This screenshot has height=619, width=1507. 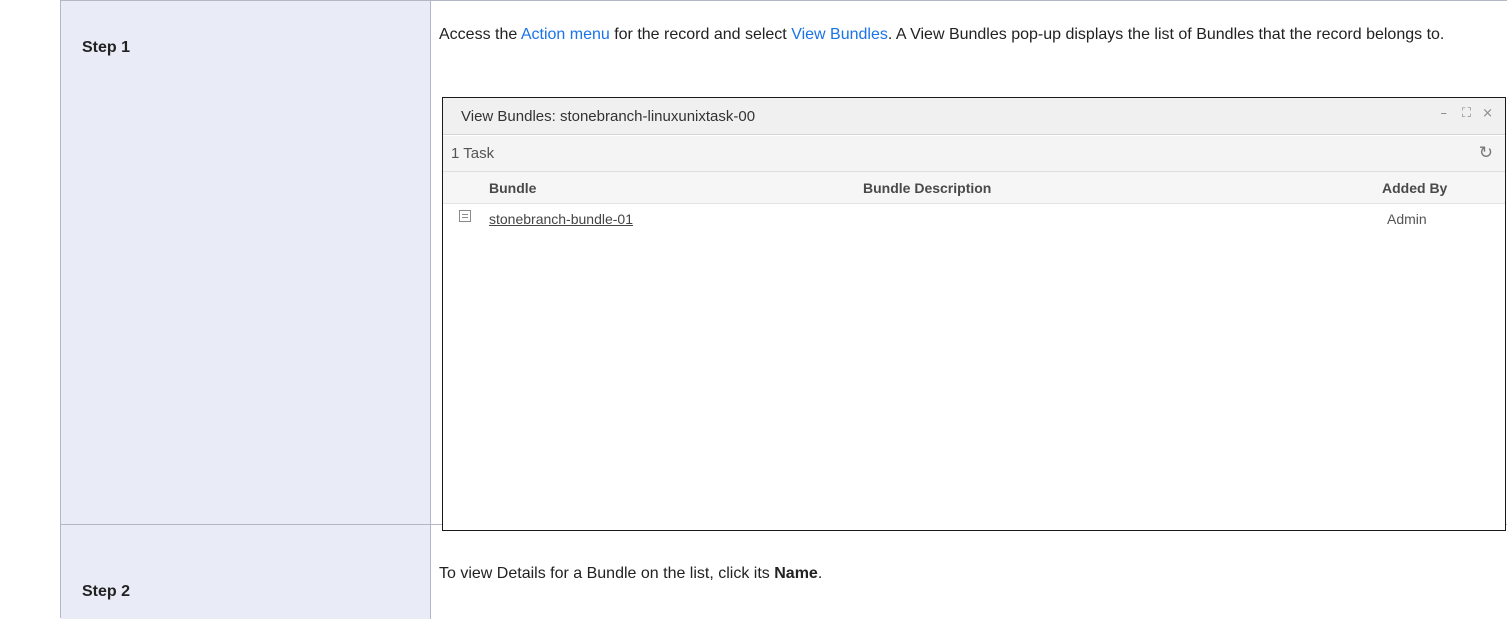 I want to click on table-row: stonebranch-bundle-01 Admin, so click(x=974, y=218).